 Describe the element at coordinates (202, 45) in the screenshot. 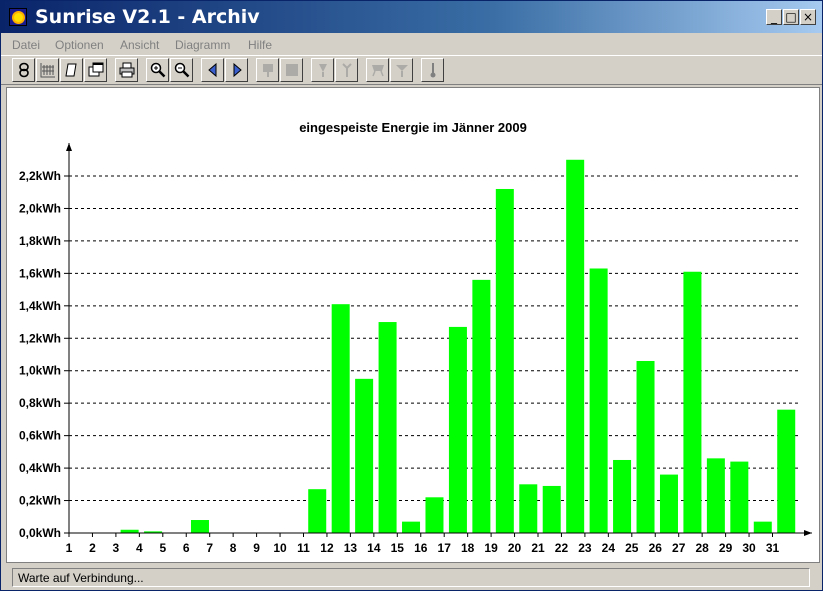

I see `menu-diagramm: Diagramm` at that location.